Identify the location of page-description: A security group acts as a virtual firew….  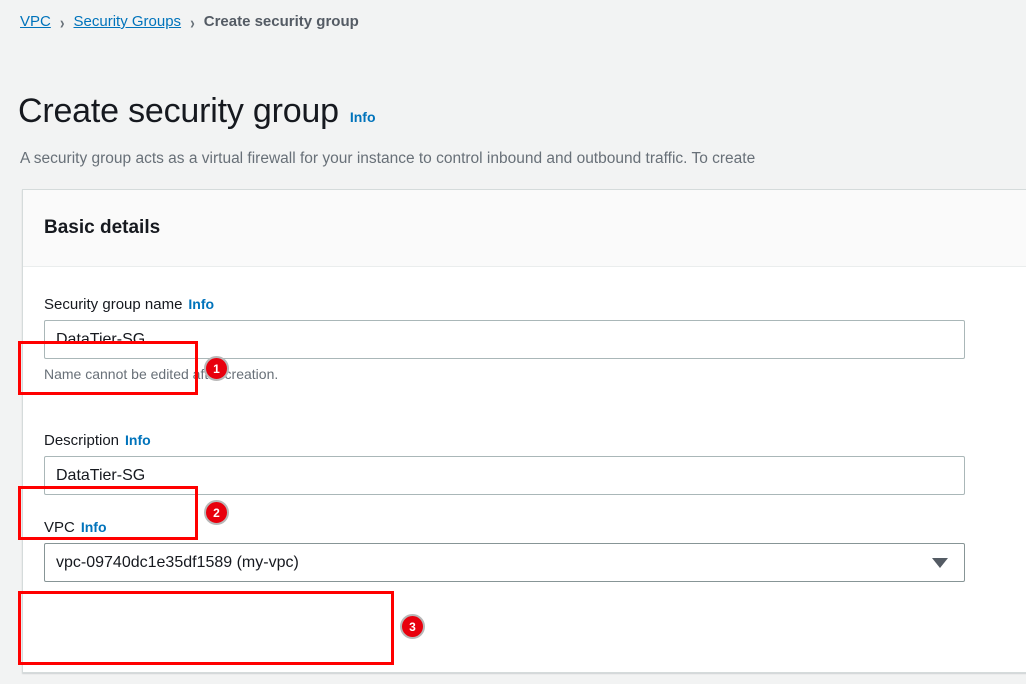
(388, 158).